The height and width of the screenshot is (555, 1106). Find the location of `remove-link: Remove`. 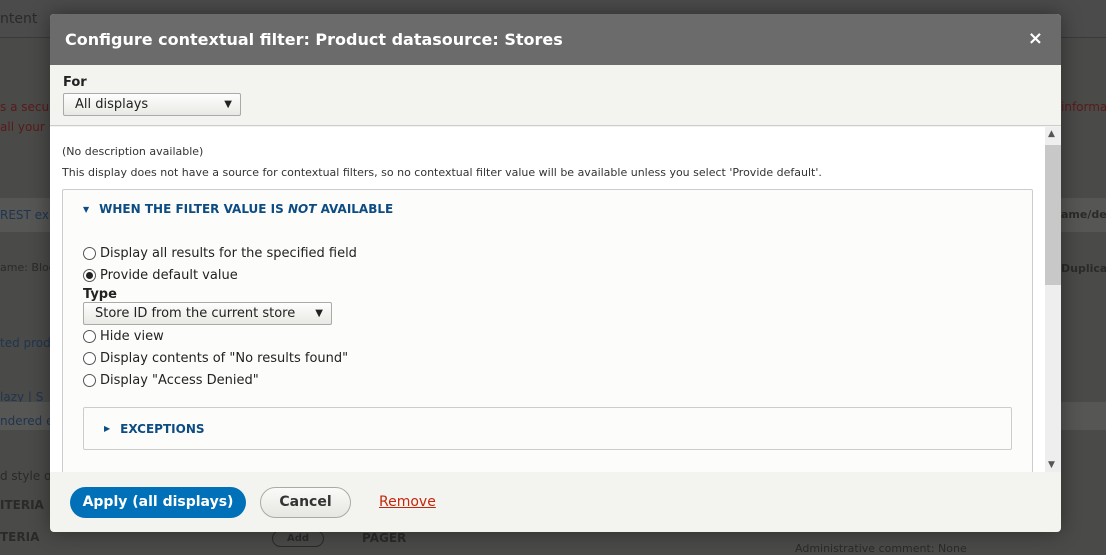

remove-link: Remove is located at coordinates (407, 502).